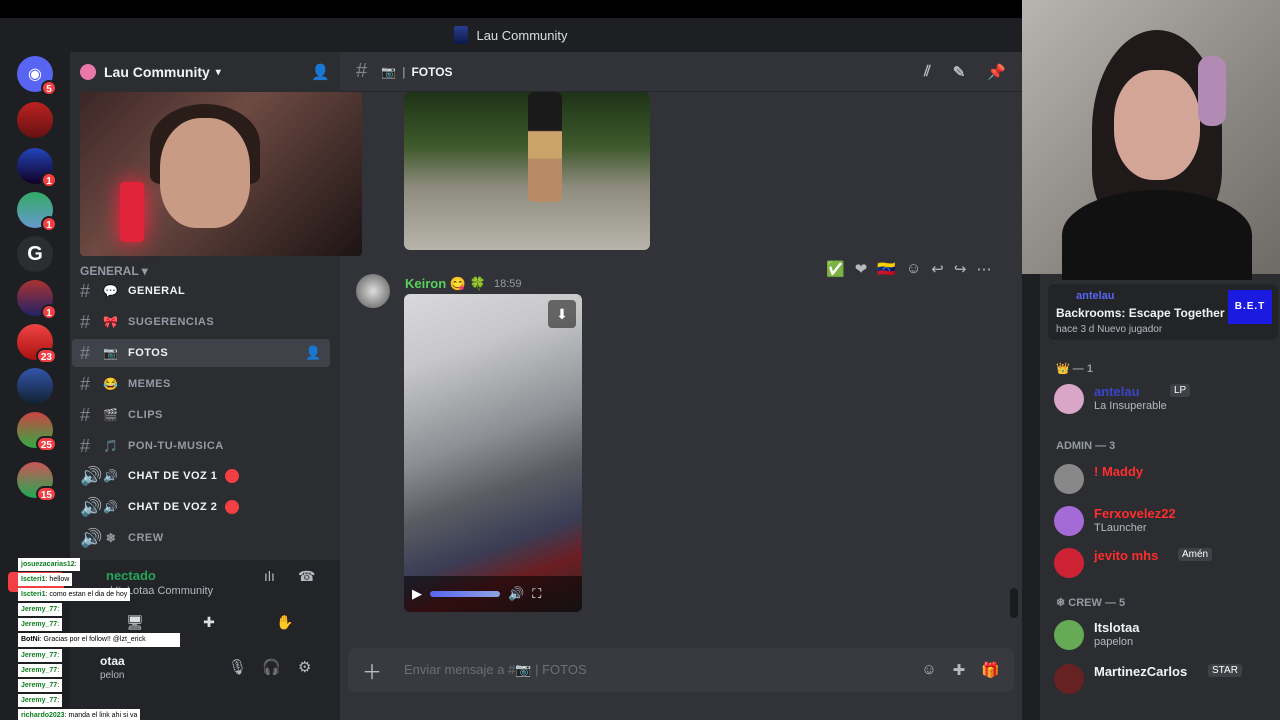 Image resolution: width=1280 pixels, height=720 pixels. I want to click on chat-user: richardo2023, so click(43, 715).